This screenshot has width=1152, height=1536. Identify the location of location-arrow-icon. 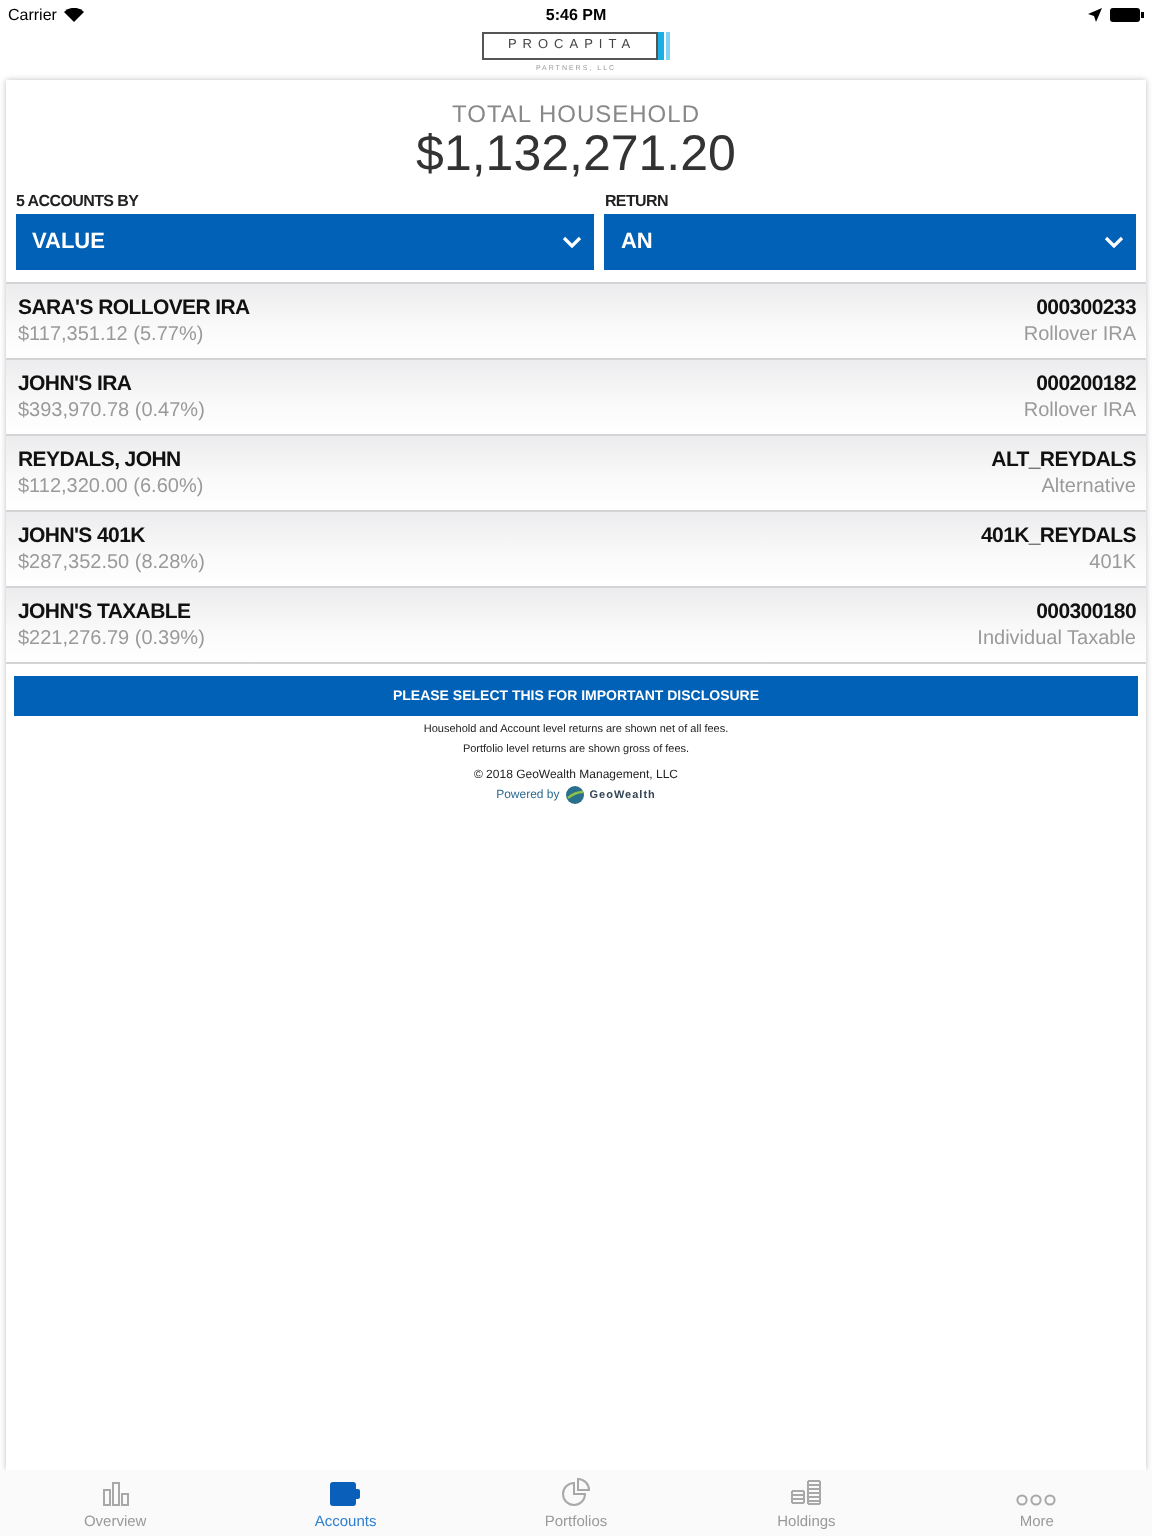
(1095, 14).